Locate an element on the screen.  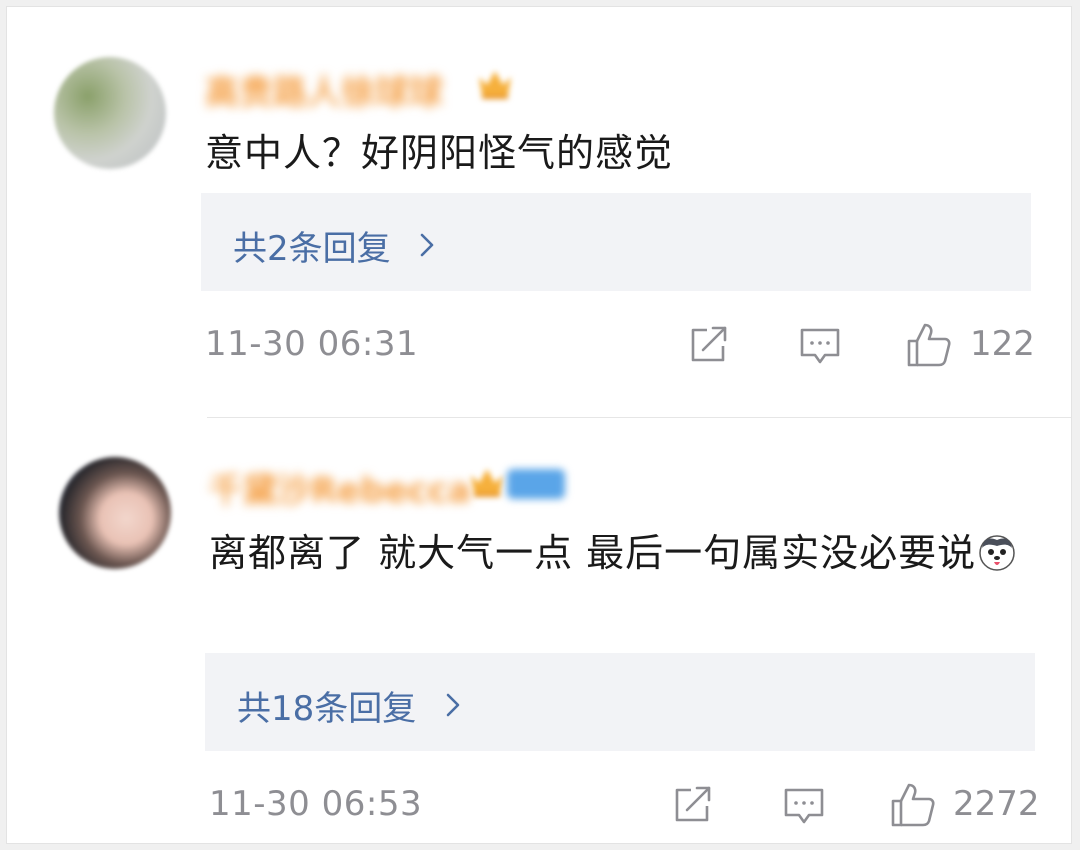
comment-text-content: 离都离了 就大气一点 最后一句属实没必要说 is located at coordinates (593, 553).